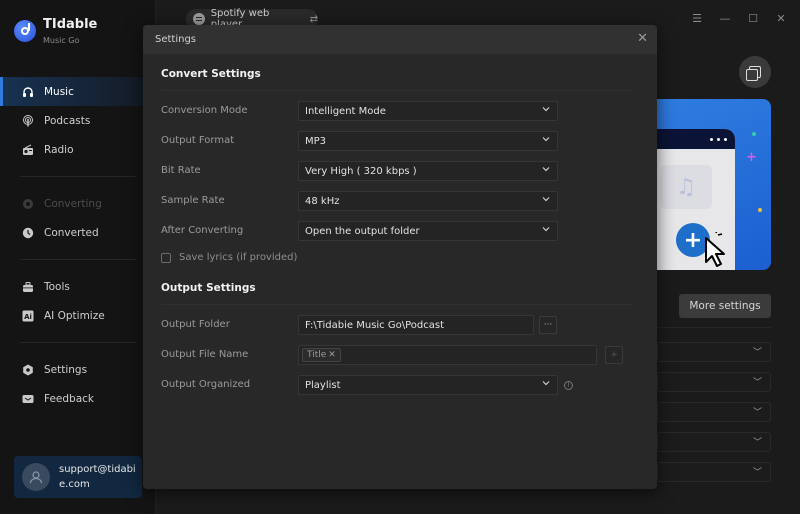 This screenshot has height=514, width=800. I want to click on more-settings-button: More settings, so click(725, 306).